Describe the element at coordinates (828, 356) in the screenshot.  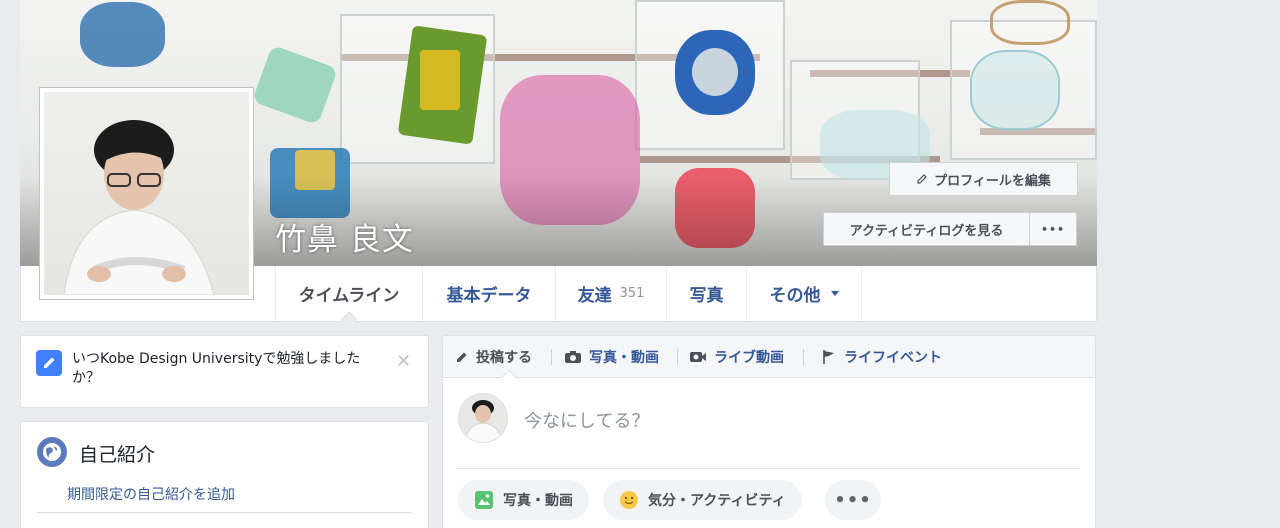
I see `flag-icon` at that location.